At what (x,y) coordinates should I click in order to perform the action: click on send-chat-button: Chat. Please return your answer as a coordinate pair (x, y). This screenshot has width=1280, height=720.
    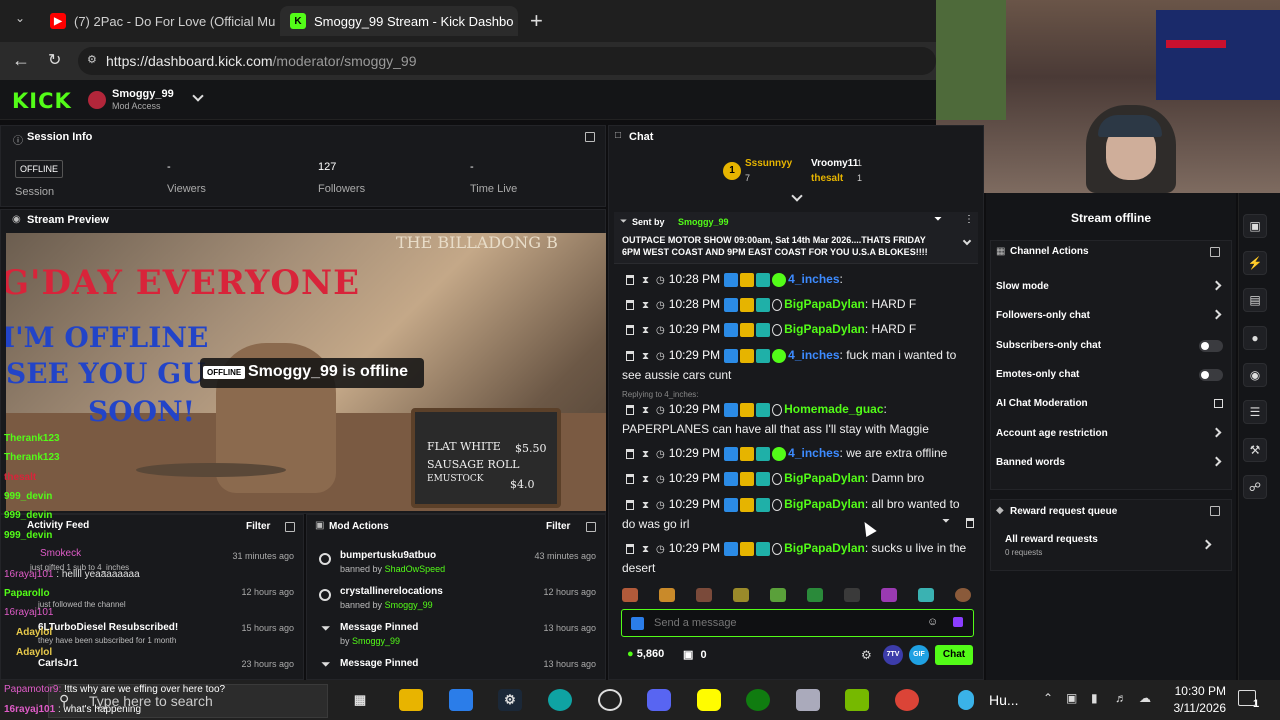
    Looking at the image, I should click on (954, 655).